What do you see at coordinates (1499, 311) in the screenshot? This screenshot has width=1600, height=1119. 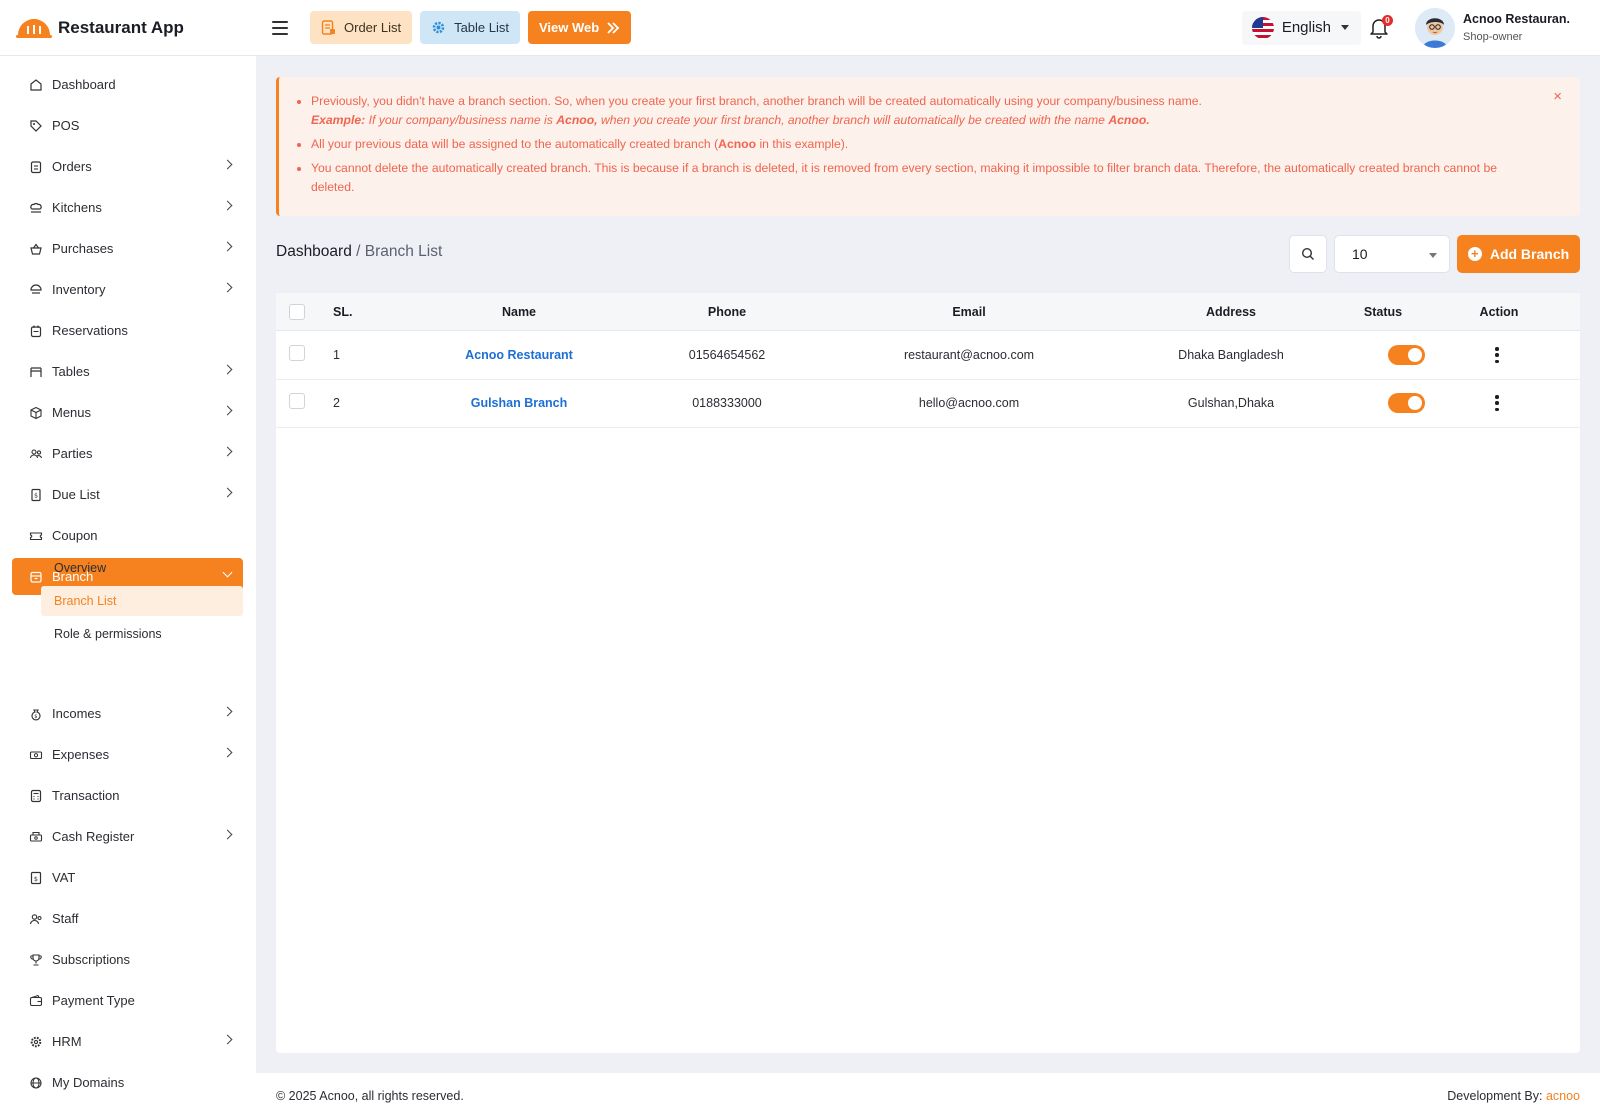 I see `header-action: Action` at bounding box center [1499, 311].